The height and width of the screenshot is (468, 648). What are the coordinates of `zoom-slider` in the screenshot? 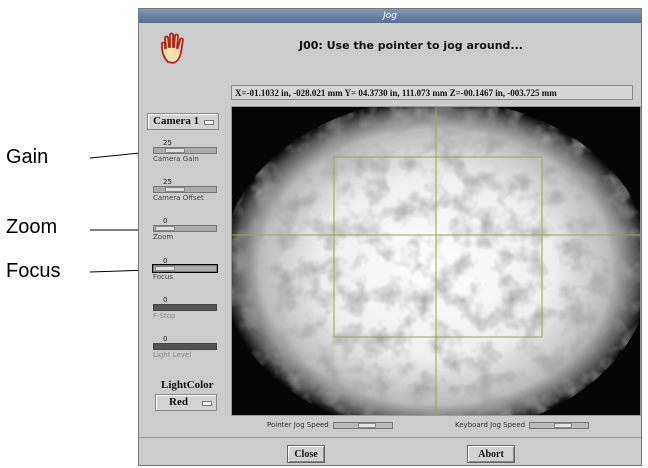 It's located at (185, 228).